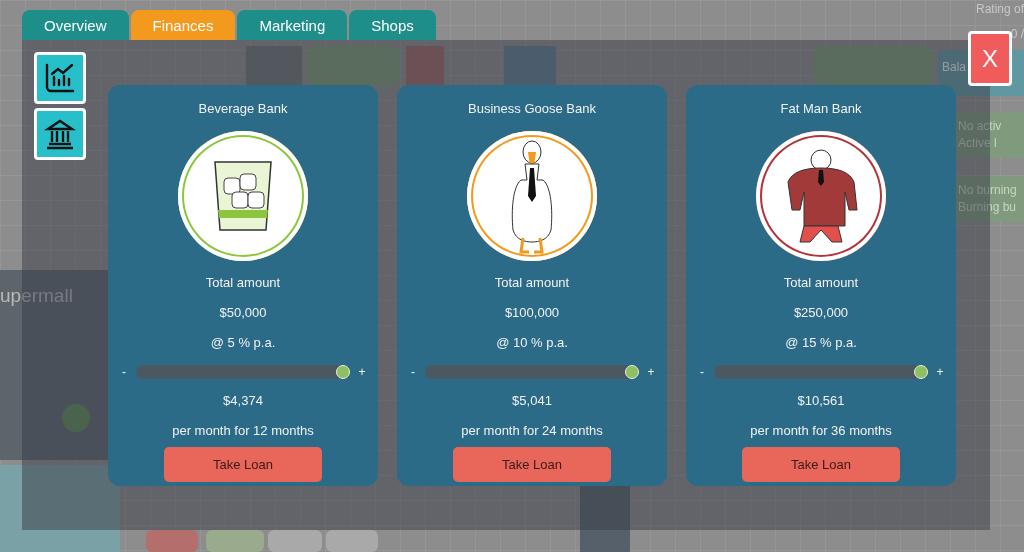  What do you see at coordinates (243, 431) in the screenshot?
I see `loan-term: per month for 12 months` at bounding box center [243, 431].